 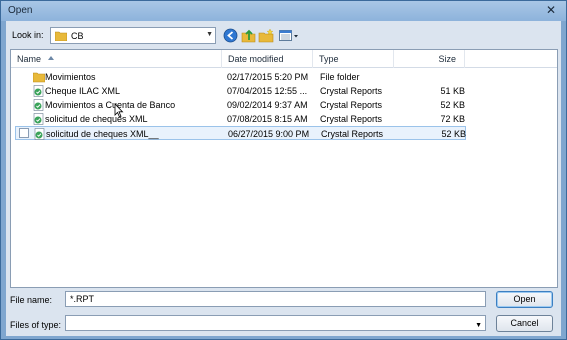 What do you see at coordinates (20, 10) in the screenshot?
I see `window-title: Open` at bounding box center [20, 10].